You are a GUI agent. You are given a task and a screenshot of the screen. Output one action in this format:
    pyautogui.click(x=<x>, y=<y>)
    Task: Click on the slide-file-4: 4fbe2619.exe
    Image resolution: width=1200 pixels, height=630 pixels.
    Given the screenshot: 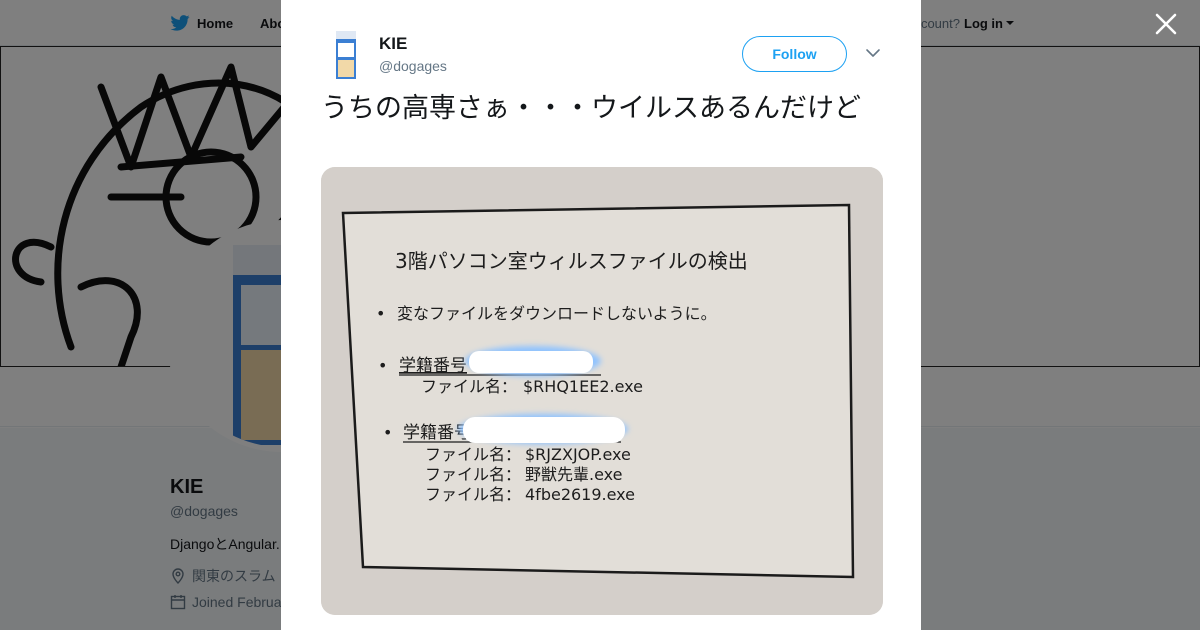 What is the action you would take?
    pyautogui.click(x=580, y=494)
    